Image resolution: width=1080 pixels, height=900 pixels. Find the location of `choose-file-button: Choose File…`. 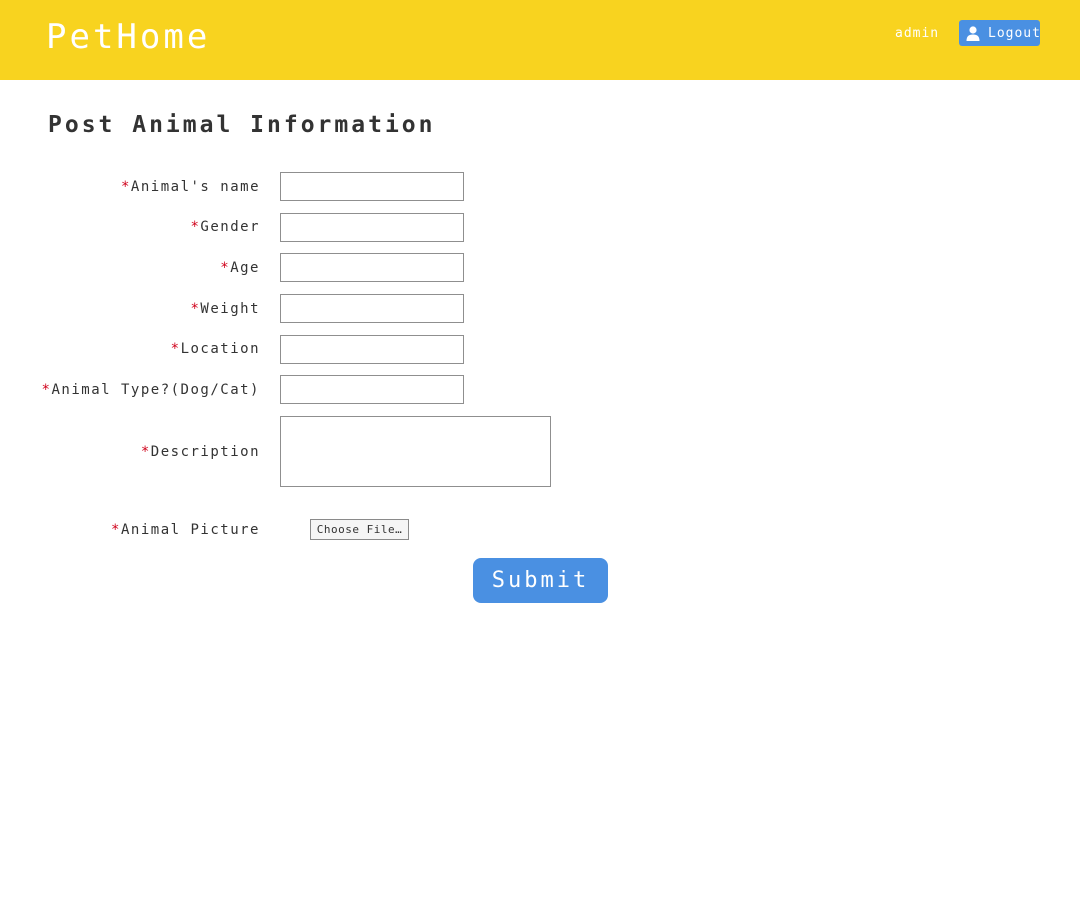

choose-file-button: Choose File… is located at coordinates (359, 529).